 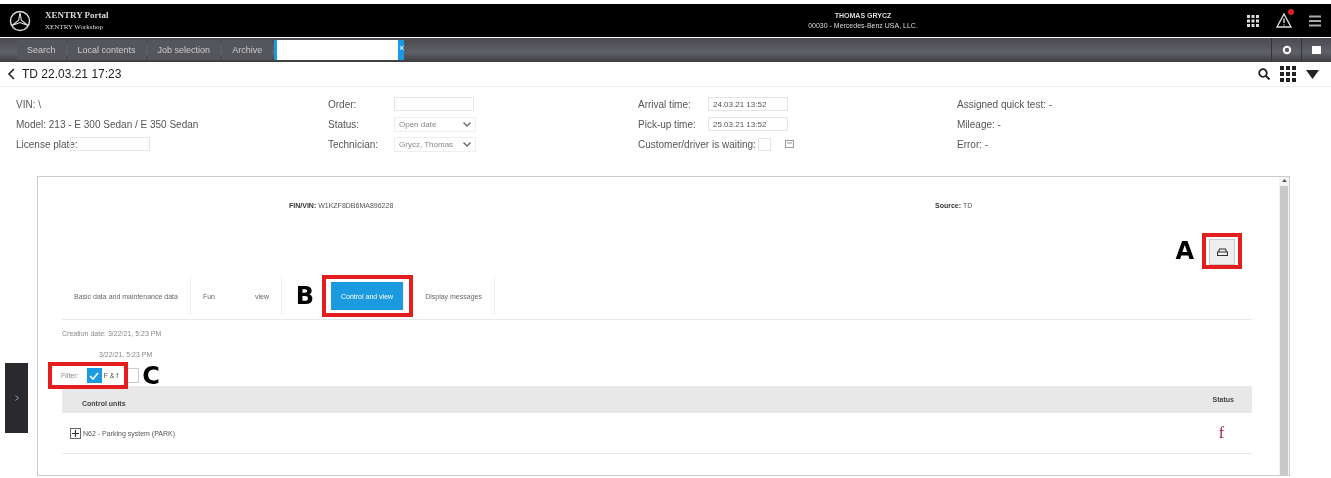 I want to click on chevron-right-icon, so click(x=16, y=398).